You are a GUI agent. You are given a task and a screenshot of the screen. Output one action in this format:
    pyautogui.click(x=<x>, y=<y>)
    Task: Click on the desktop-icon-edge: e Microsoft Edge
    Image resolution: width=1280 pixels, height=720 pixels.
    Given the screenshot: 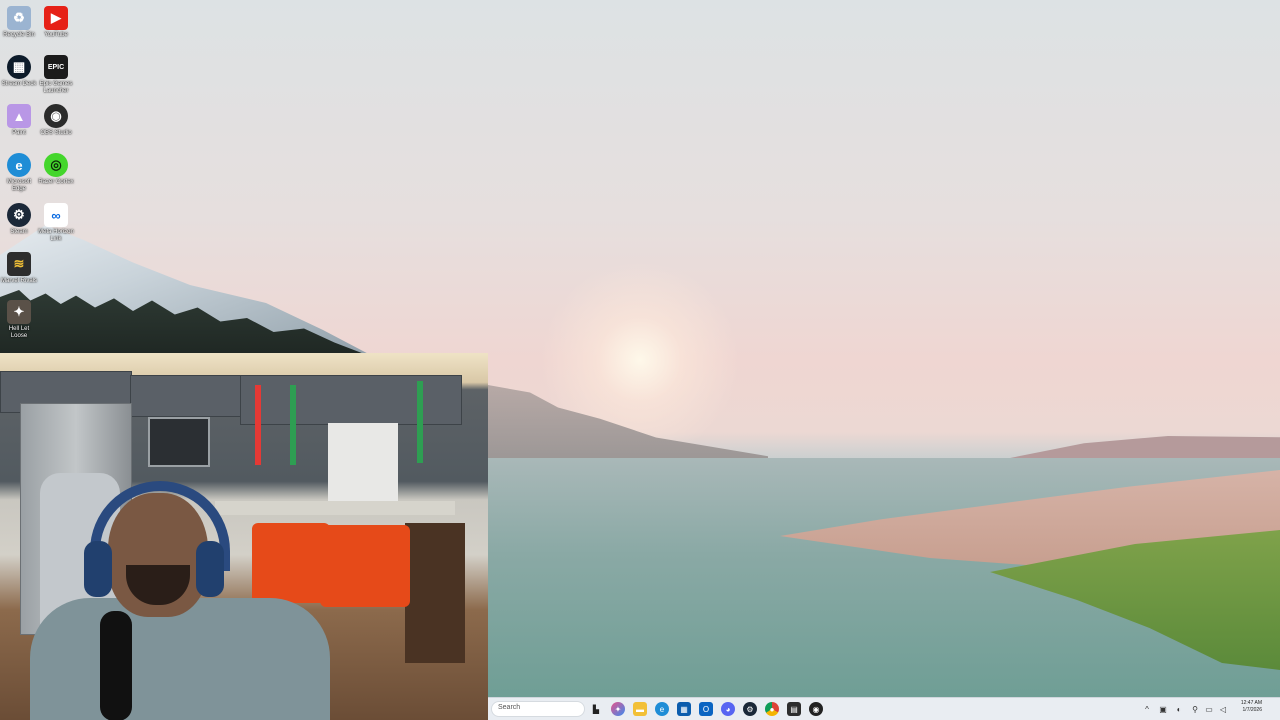 What is the action you would take?
    pyautogui.click(x=19, y=173)
    